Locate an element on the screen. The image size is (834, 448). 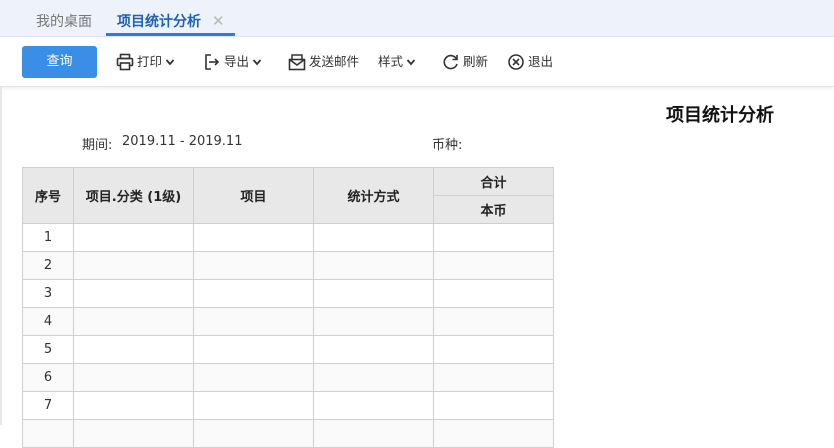
cell-seq is located at coordinates (48, 433).